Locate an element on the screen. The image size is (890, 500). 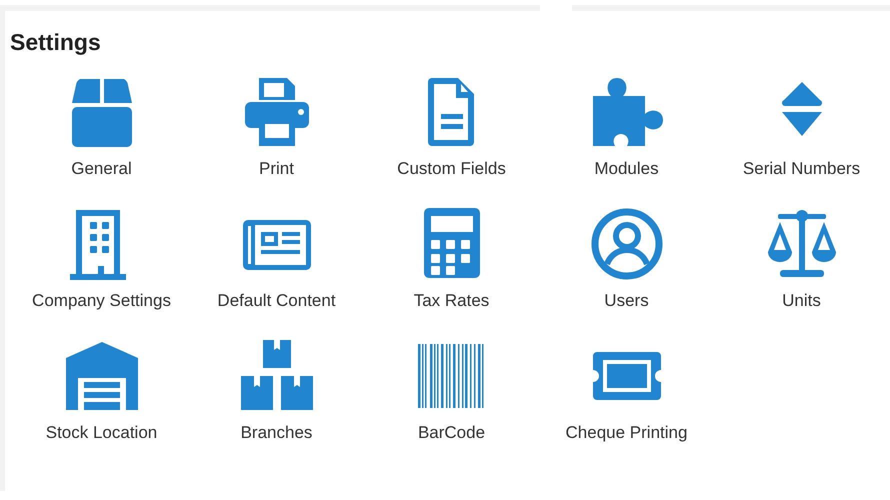
settings-tile: Units is located at coordinates (801, 267).